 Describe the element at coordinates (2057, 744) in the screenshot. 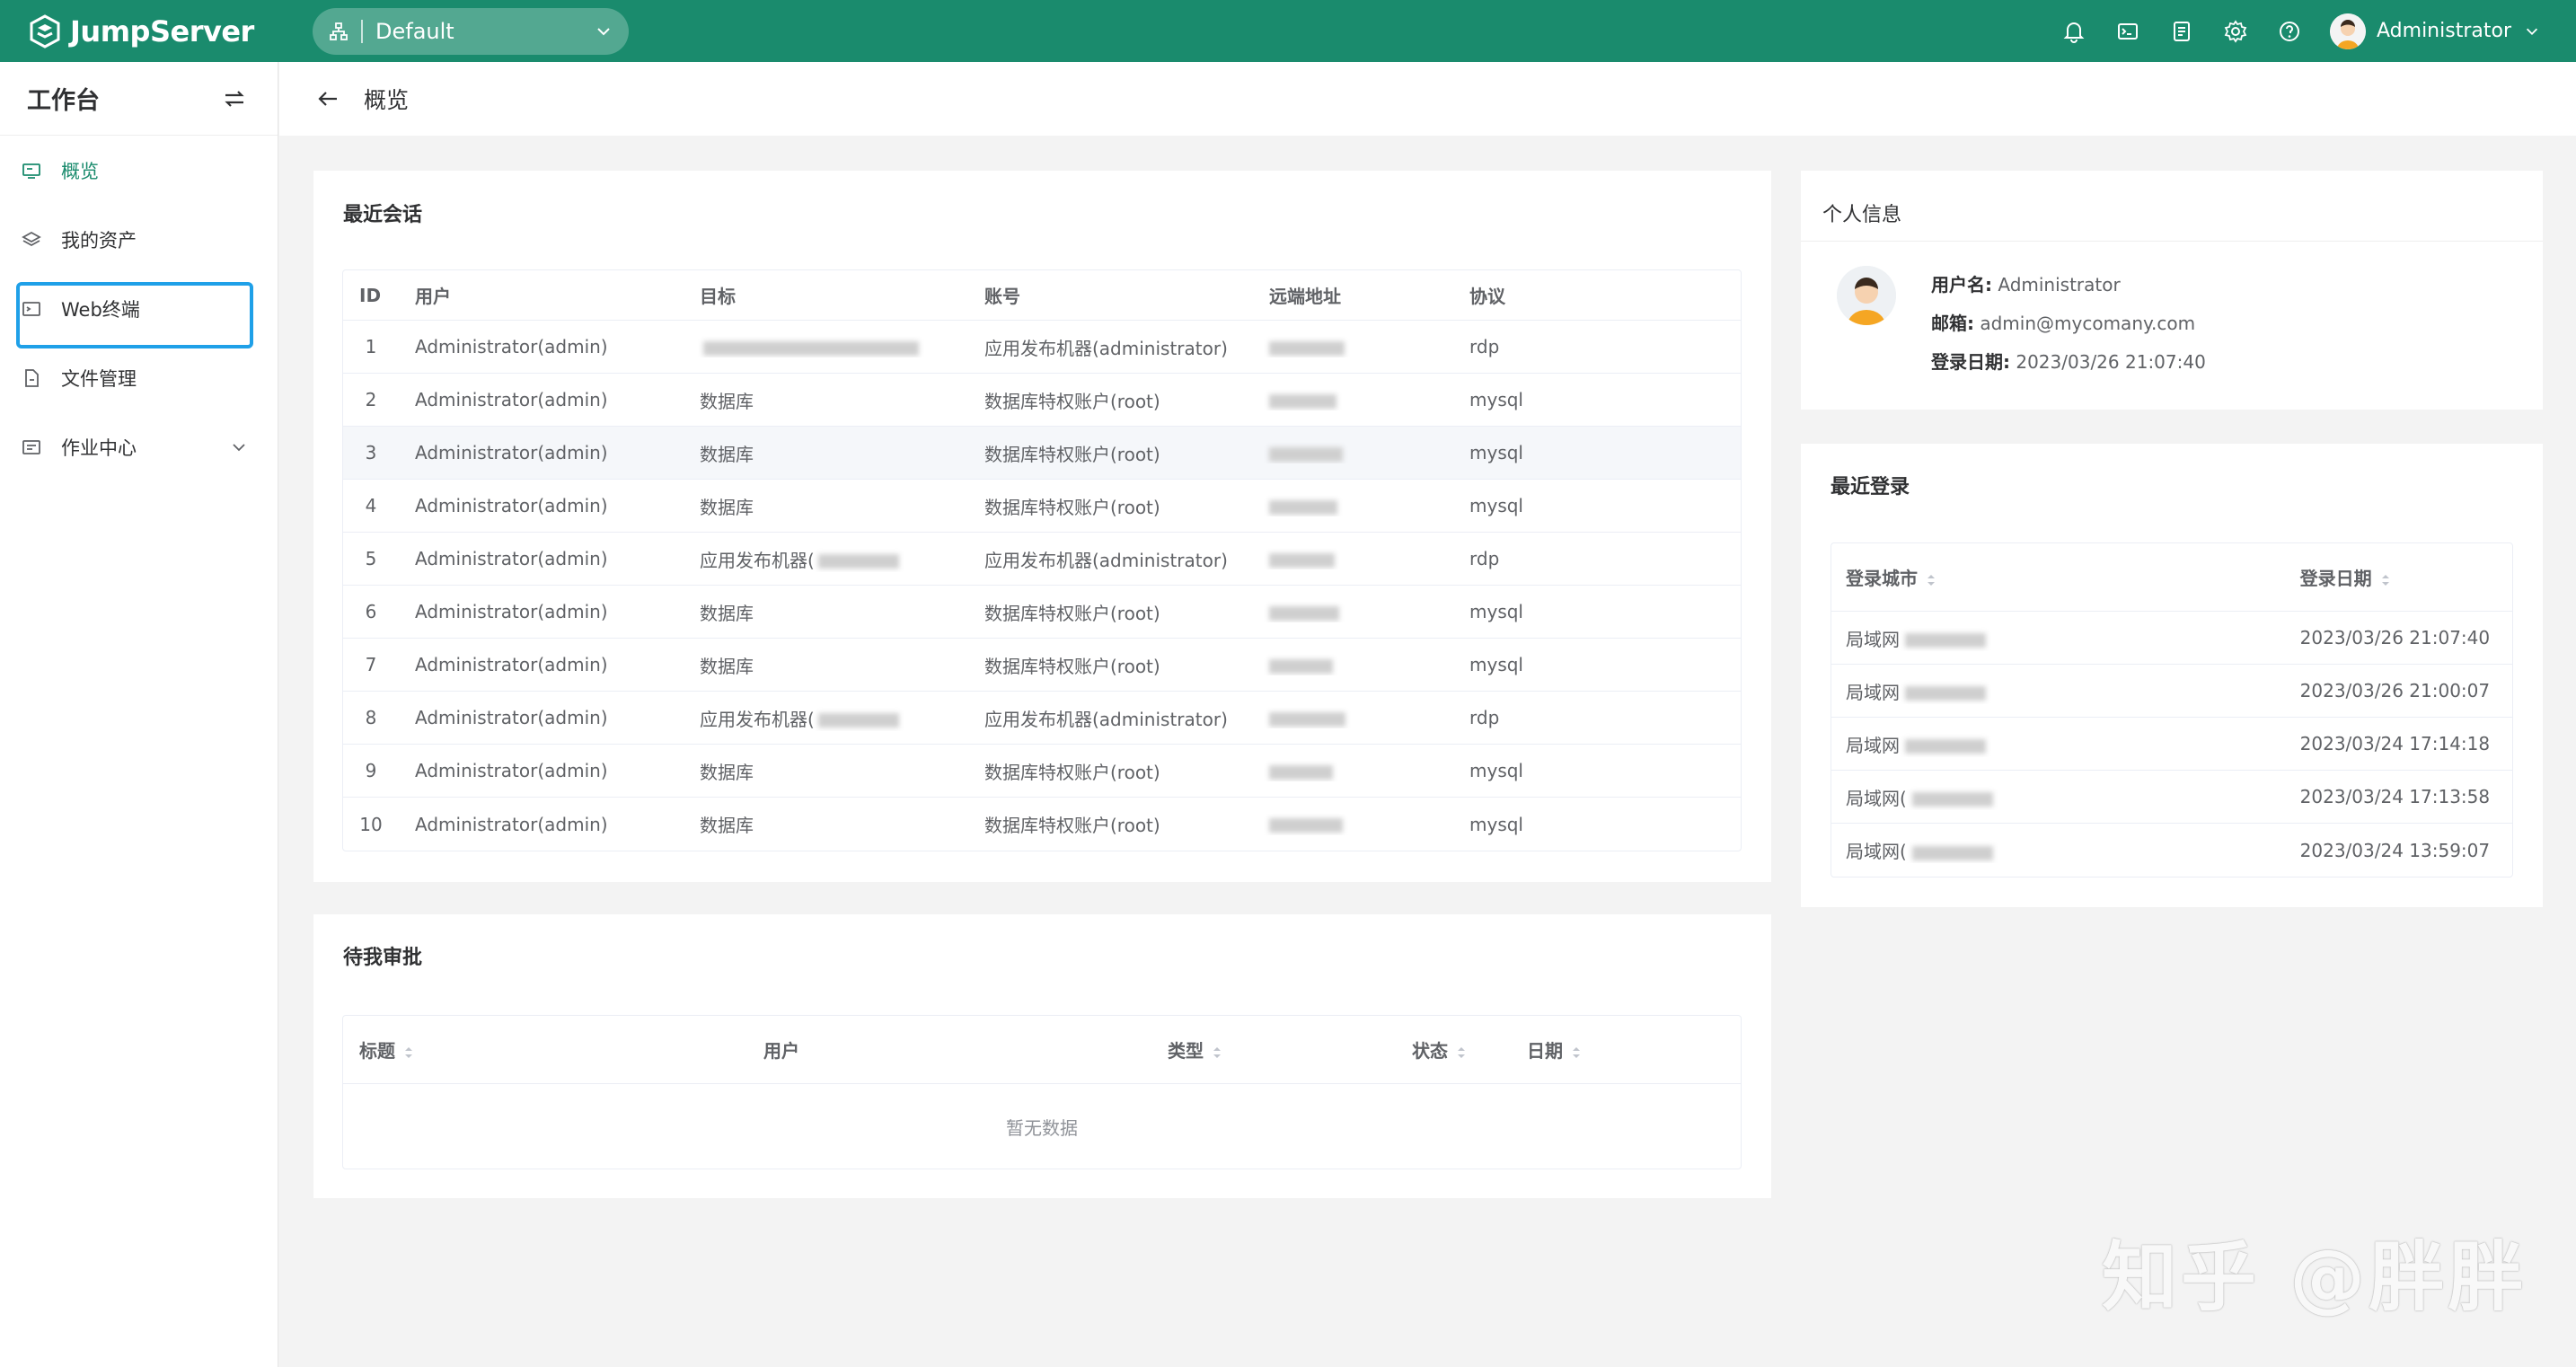

I see `cell-login-city: 局域网` at that location.